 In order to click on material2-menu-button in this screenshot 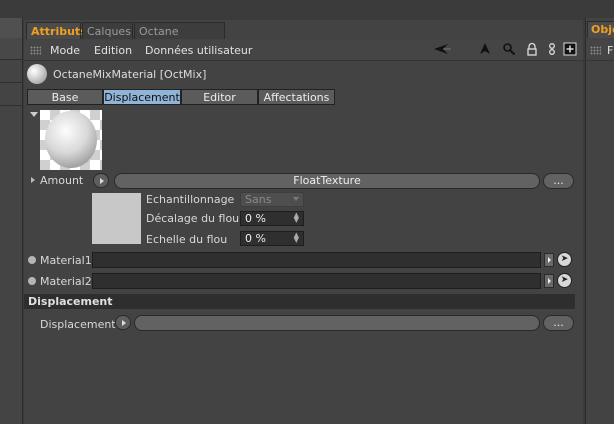, I will do `click(549, 281)`.